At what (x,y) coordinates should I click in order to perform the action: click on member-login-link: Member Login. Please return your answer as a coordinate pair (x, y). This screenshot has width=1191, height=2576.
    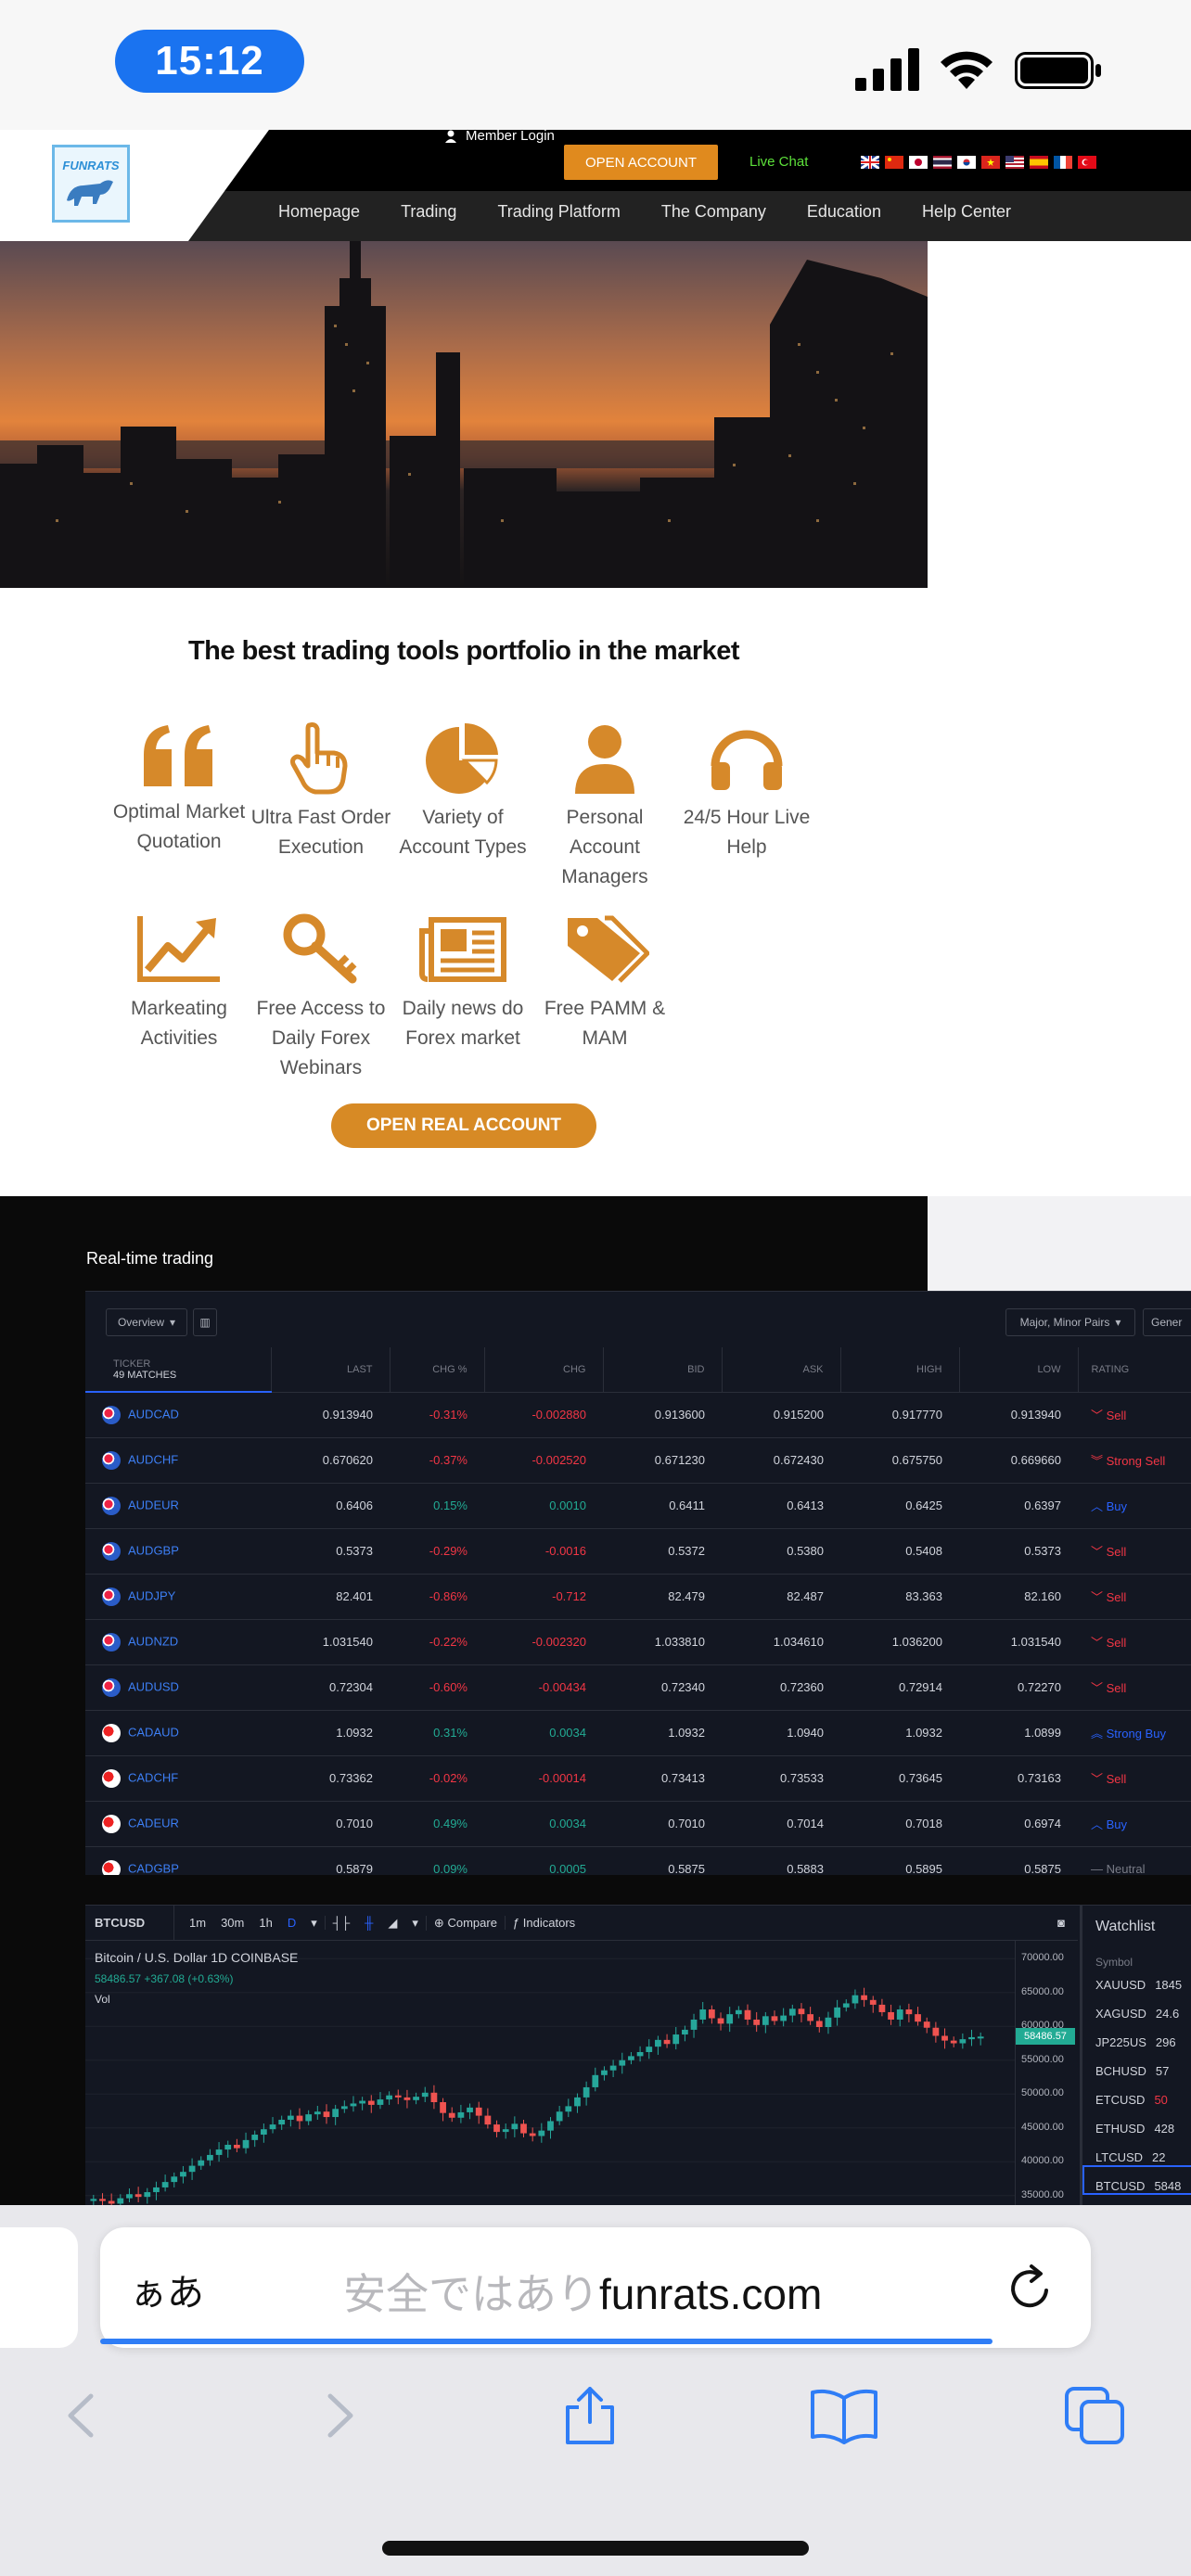
    Looking at the image, I should click on (500, 136).